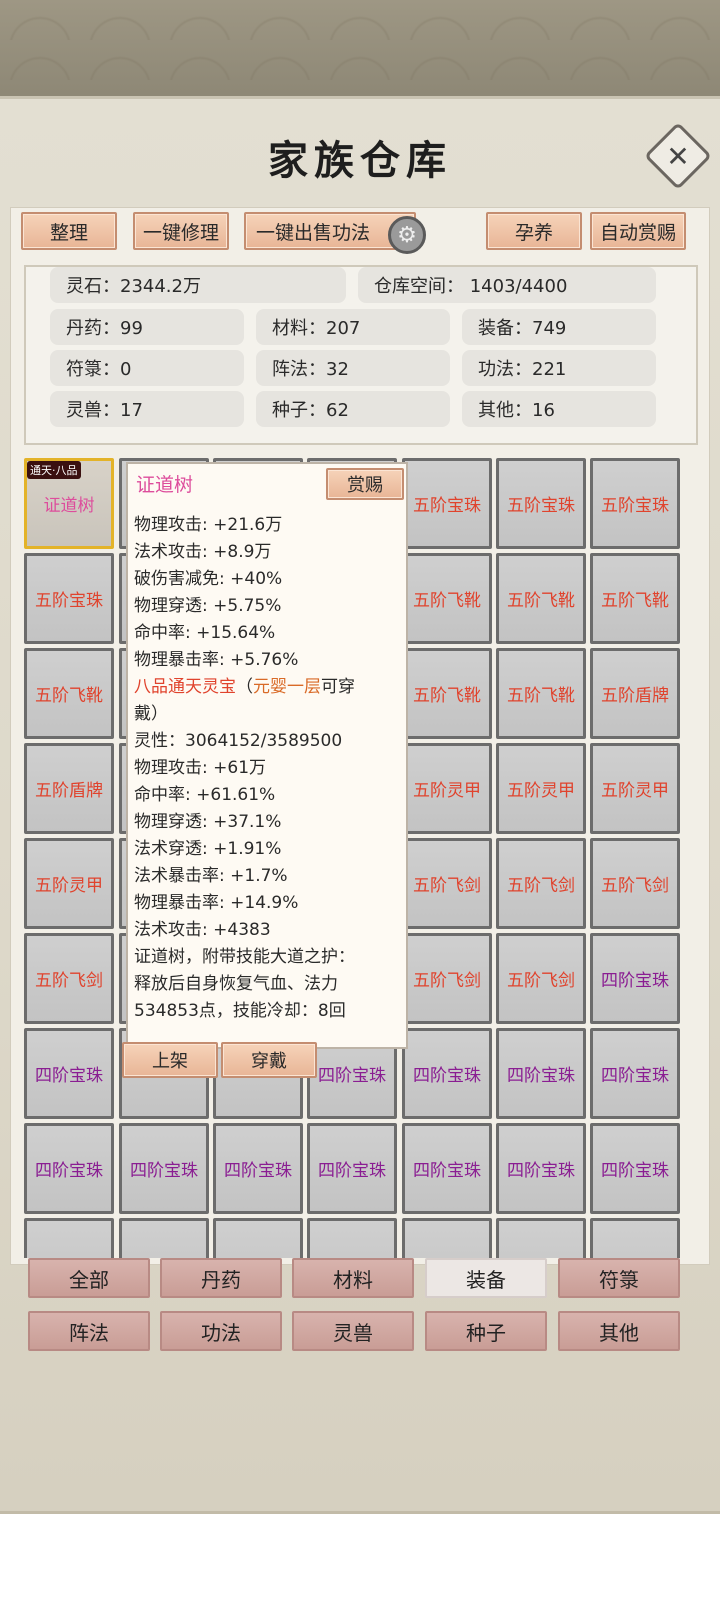 This screenshot has height=1600, width=720. I want to click on stat-line: 法术穿透: +1.91%, so click(208, 849).